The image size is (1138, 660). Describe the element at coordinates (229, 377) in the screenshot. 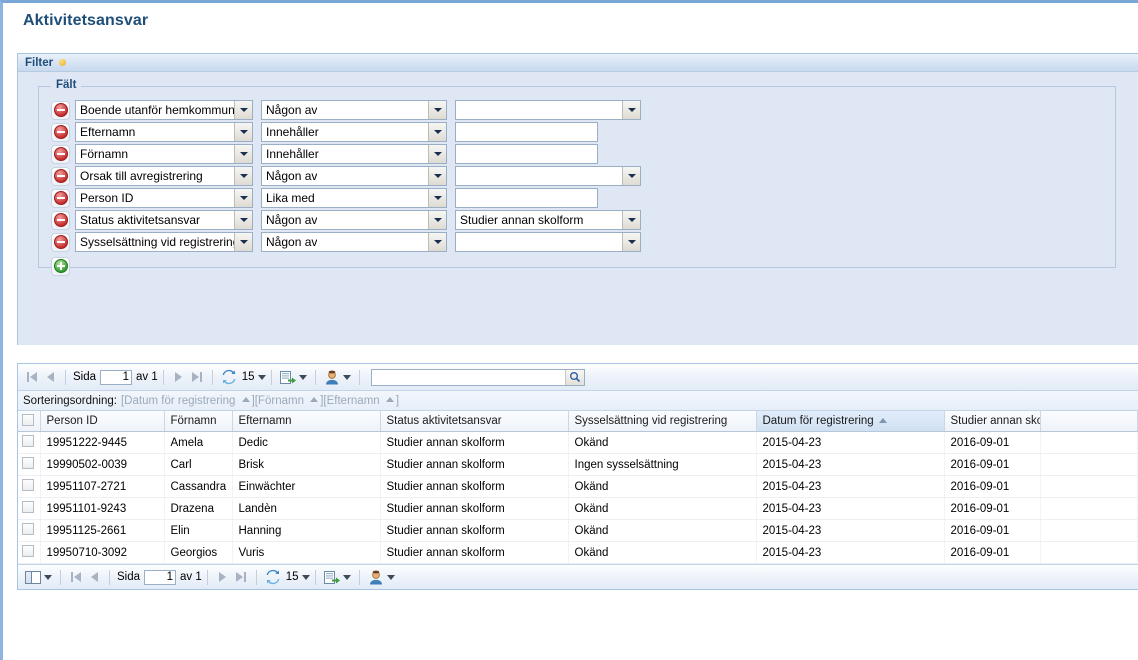

I see `refresh-icon` at that location.